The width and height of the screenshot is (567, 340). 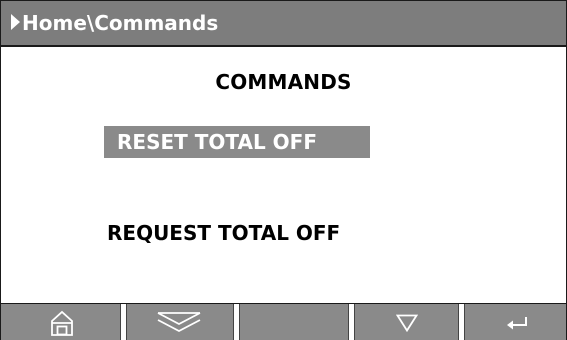 I want to click on softkey-bar, so click(x=283, y=321).